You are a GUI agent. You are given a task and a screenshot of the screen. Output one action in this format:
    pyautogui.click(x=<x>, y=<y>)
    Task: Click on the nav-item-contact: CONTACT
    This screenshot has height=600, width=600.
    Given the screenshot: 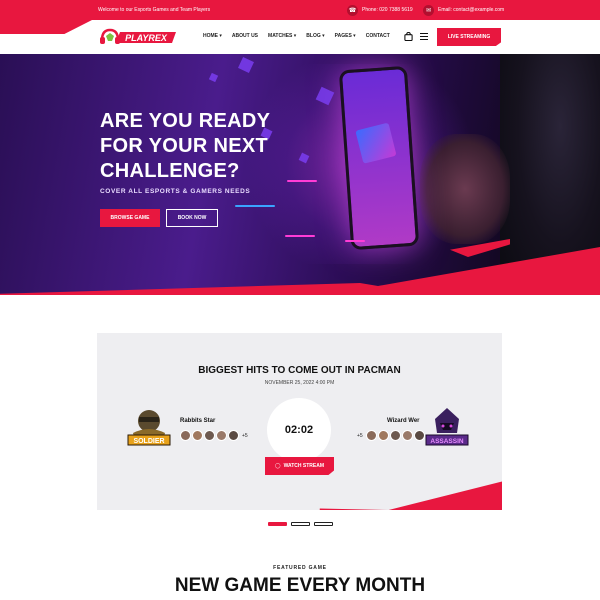 What is the action you would take?
    pyautogui.click(x=378, y=36)
    